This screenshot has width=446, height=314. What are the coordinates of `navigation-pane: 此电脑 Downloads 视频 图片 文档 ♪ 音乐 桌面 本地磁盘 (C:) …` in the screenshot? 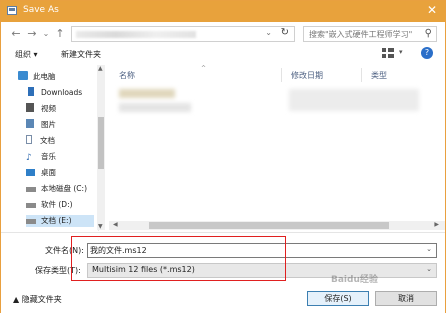 It's located at (52, 148).